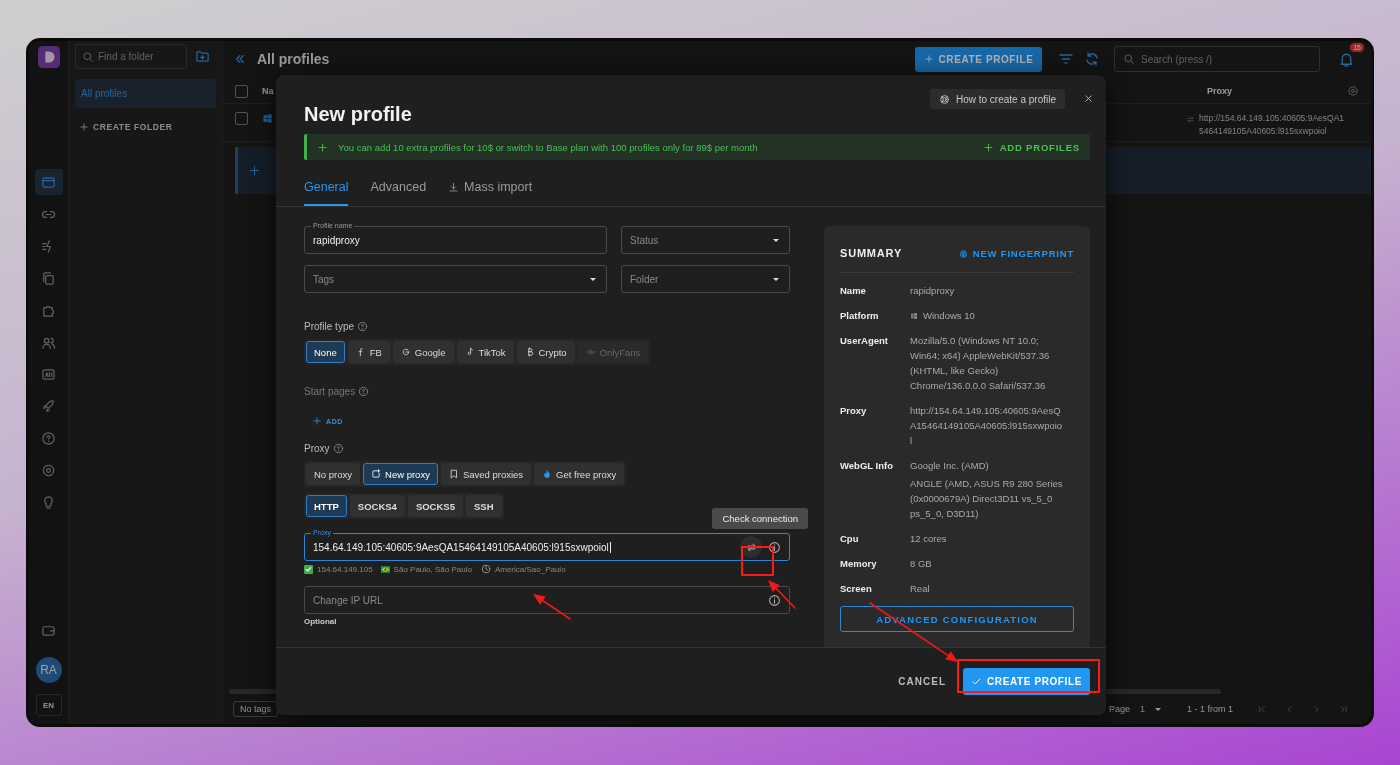 Image resolution: width=1400 pixels, height=765 pixels. I want to click on summary-value: rapidproxy, so click(932, 291).